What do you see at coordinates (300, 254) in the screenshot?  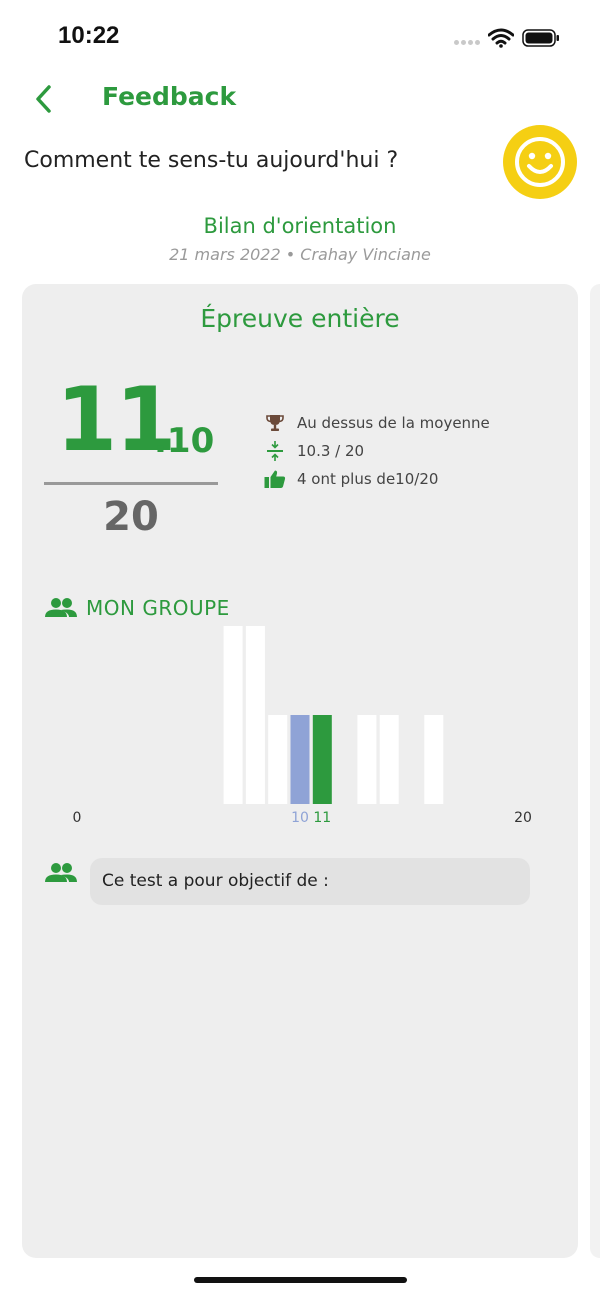 I see `test-meta: 21 mars 2022 • Crahay Vinciane` at bounding box center [300, 254].